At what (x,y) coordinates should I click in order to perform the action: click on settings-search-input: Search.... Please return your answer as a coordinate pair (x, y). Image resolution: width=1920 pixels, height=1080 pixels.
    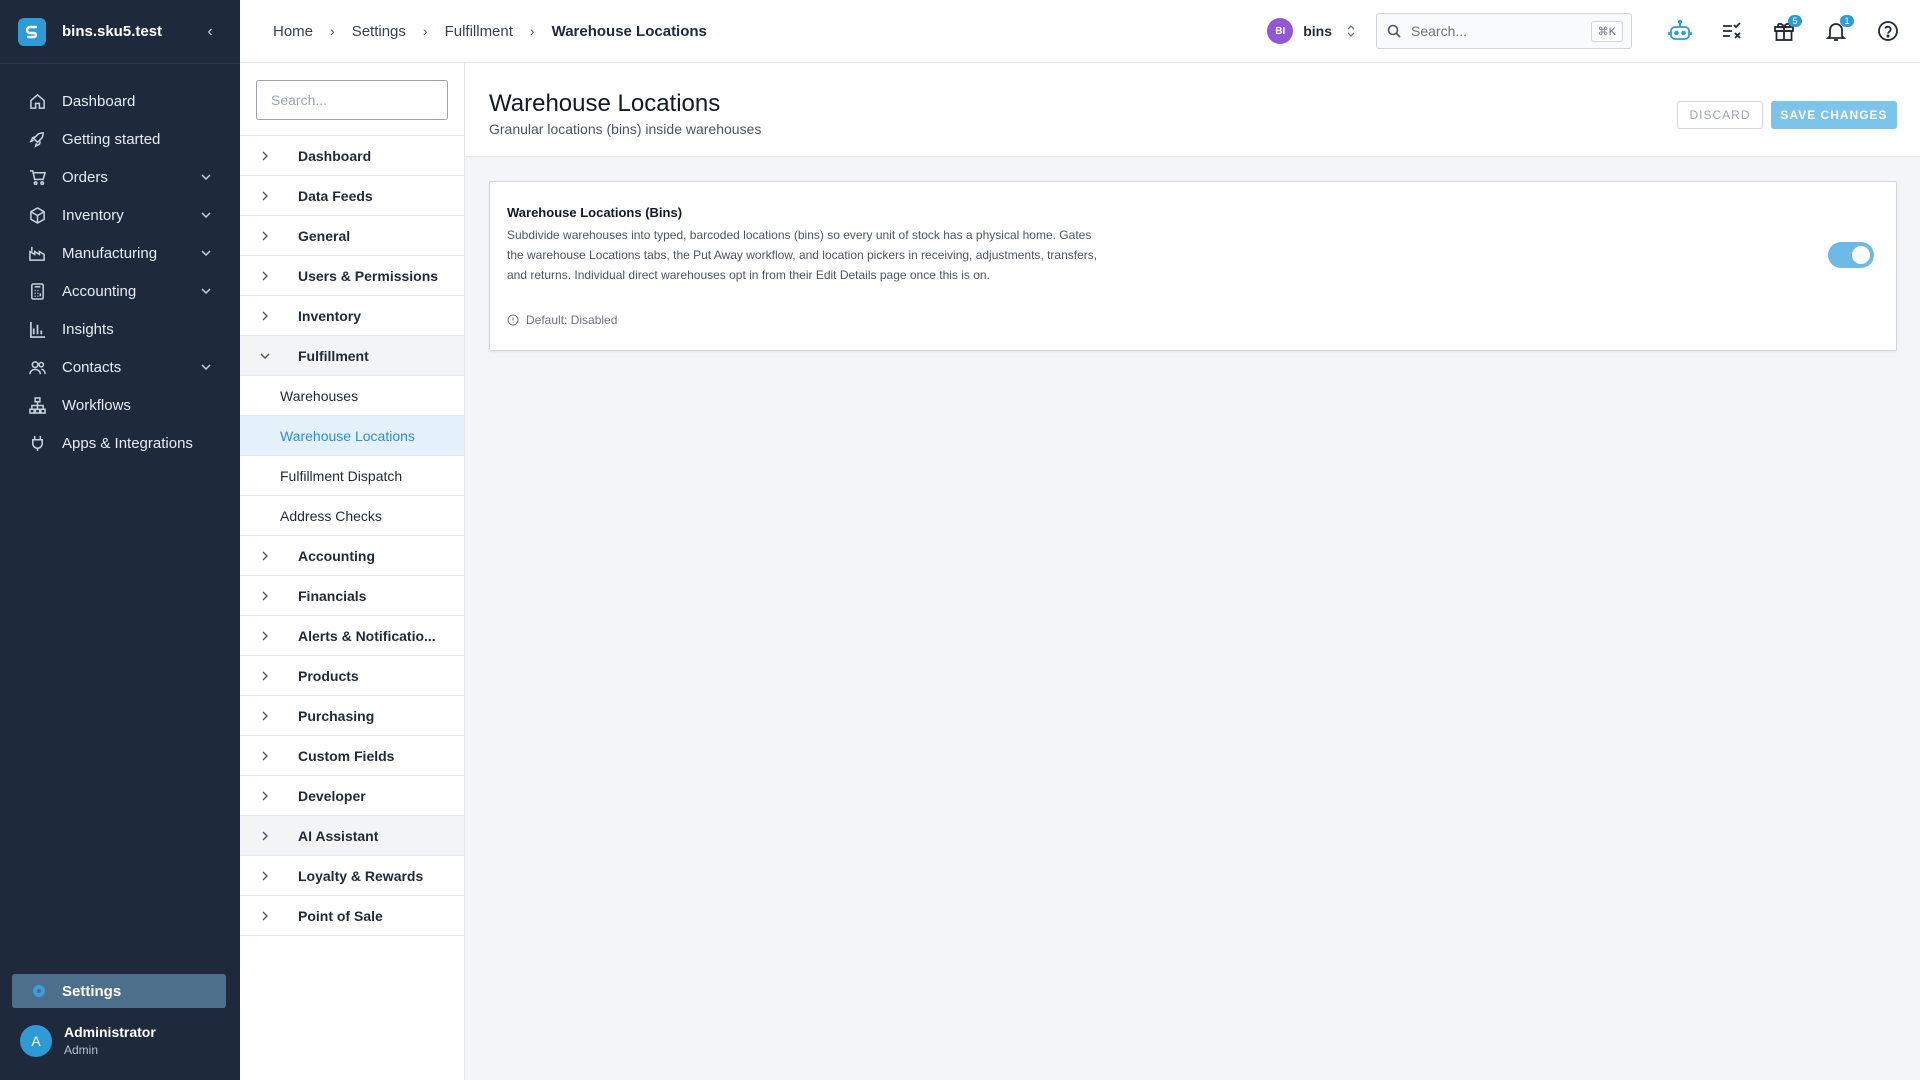
    Looking at the image, I should click on (352, 100).